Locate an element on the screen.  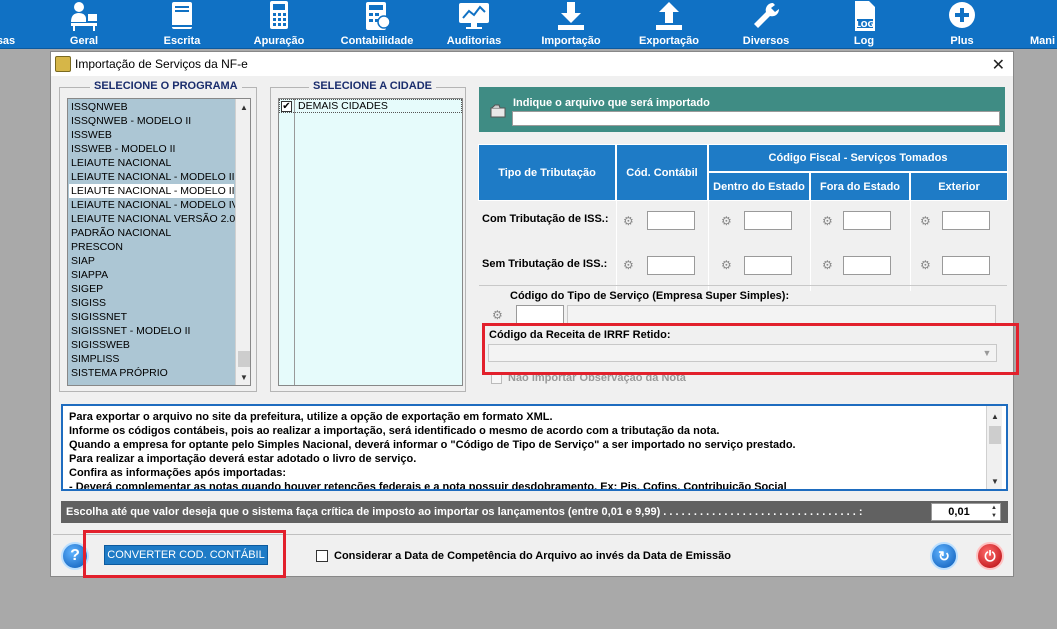
program-list-item: SIGISSWEB is located at coordinates (151, 345).